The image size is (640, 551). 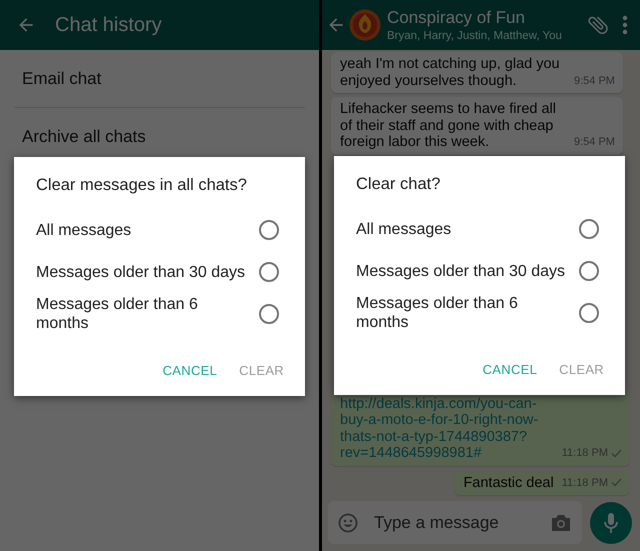 I want to click on message-composer: Type a message, so click(x=455, y=522).